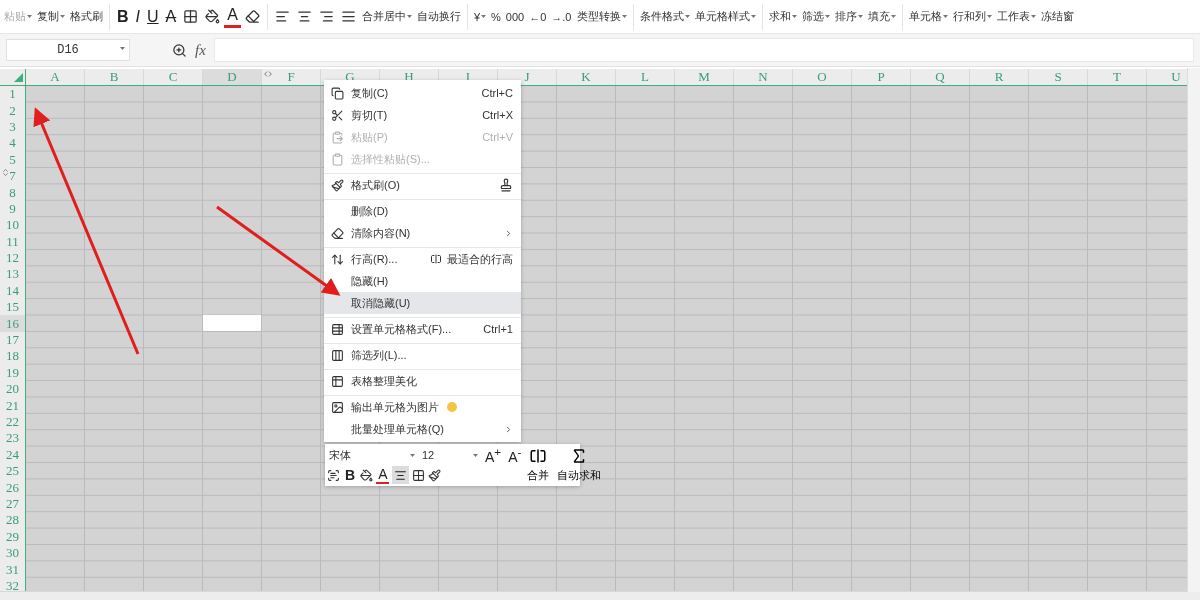 The height and width of the screenshot is (600, 1200). What do you see at coordinates (372, 455) in the screenshot?
I see `font-field: 宋体` at bounding box center [372, 455].